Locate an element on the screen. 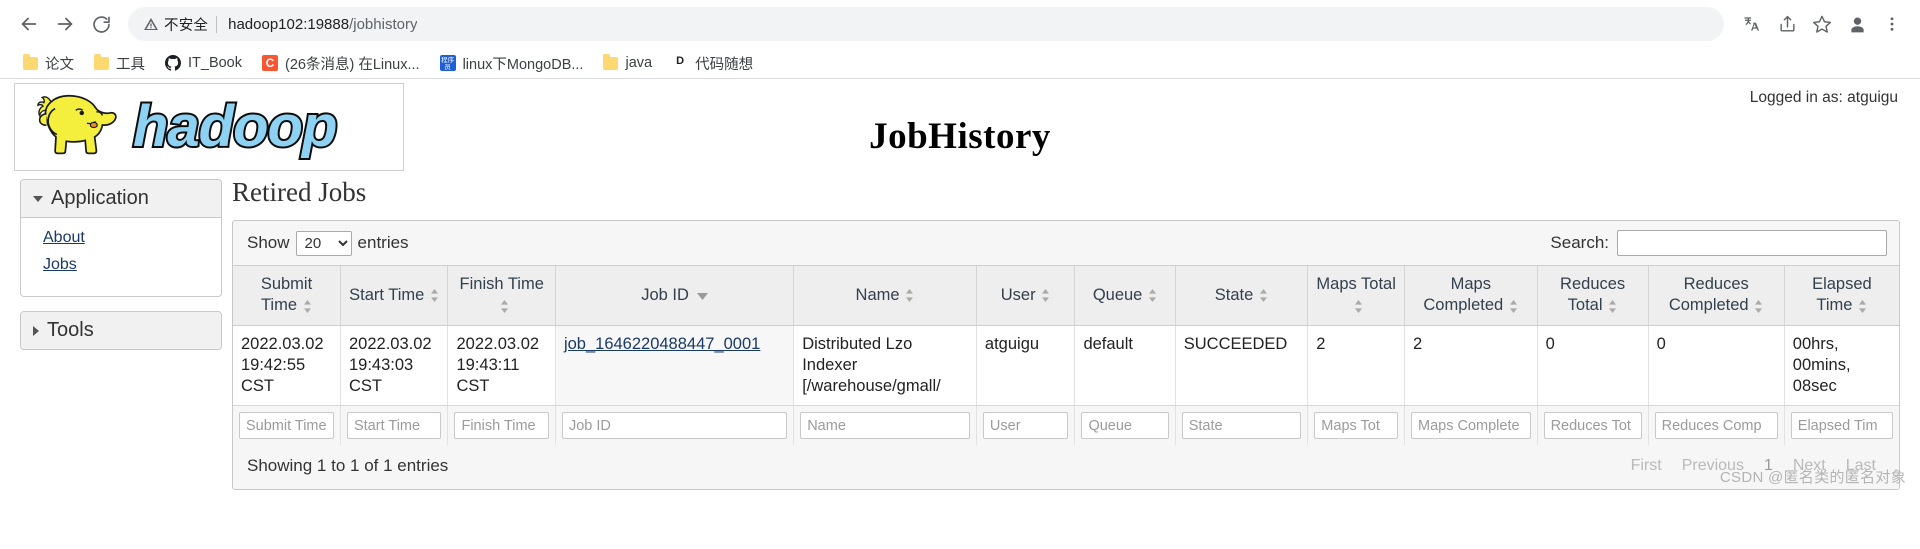  profile-button is located at coordinates (1857, 24).